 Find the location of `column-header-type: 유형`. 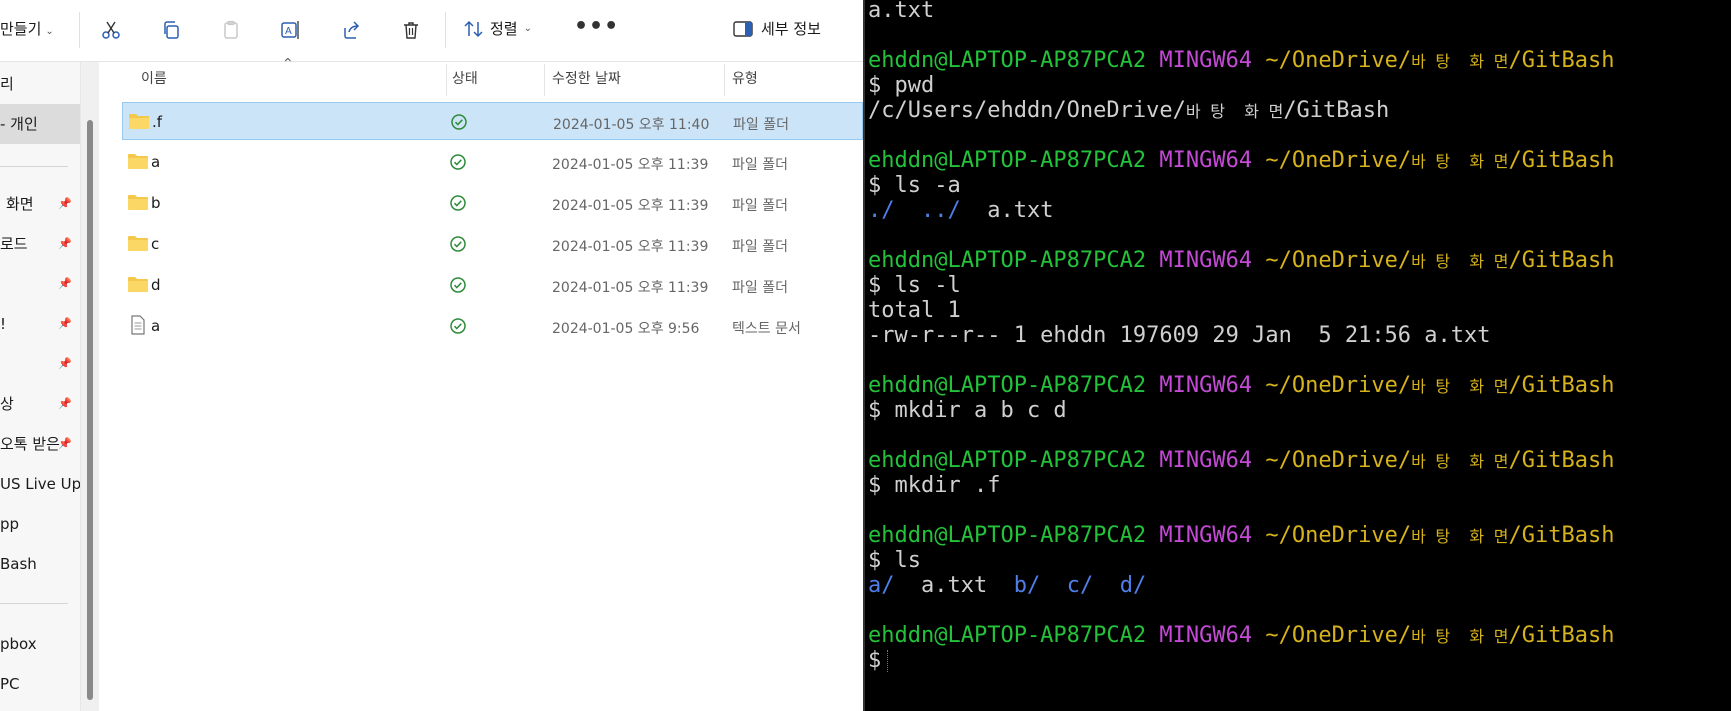

column-header-type: 유형 is located at coordinates (745, 81).